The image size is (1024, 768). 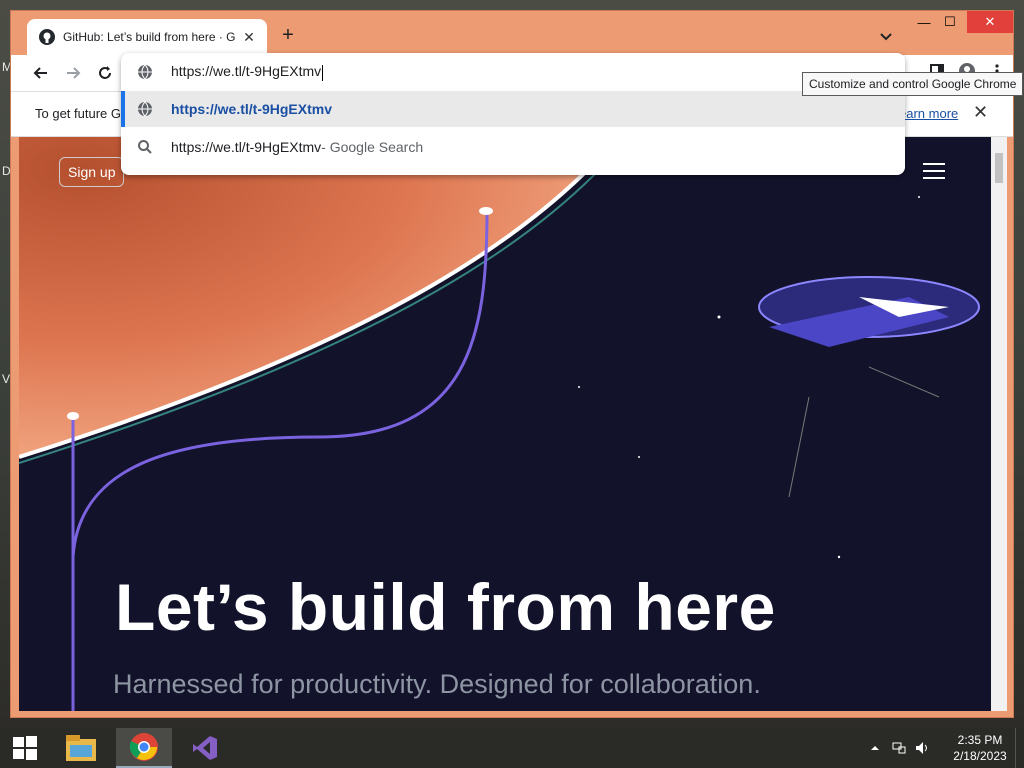 What do you see at coordinates (252, 109) in the screenshot?
I see `suggestion-url-text: https://we.tl/t-9HgEXtmv` at bounding box center [252, 109].